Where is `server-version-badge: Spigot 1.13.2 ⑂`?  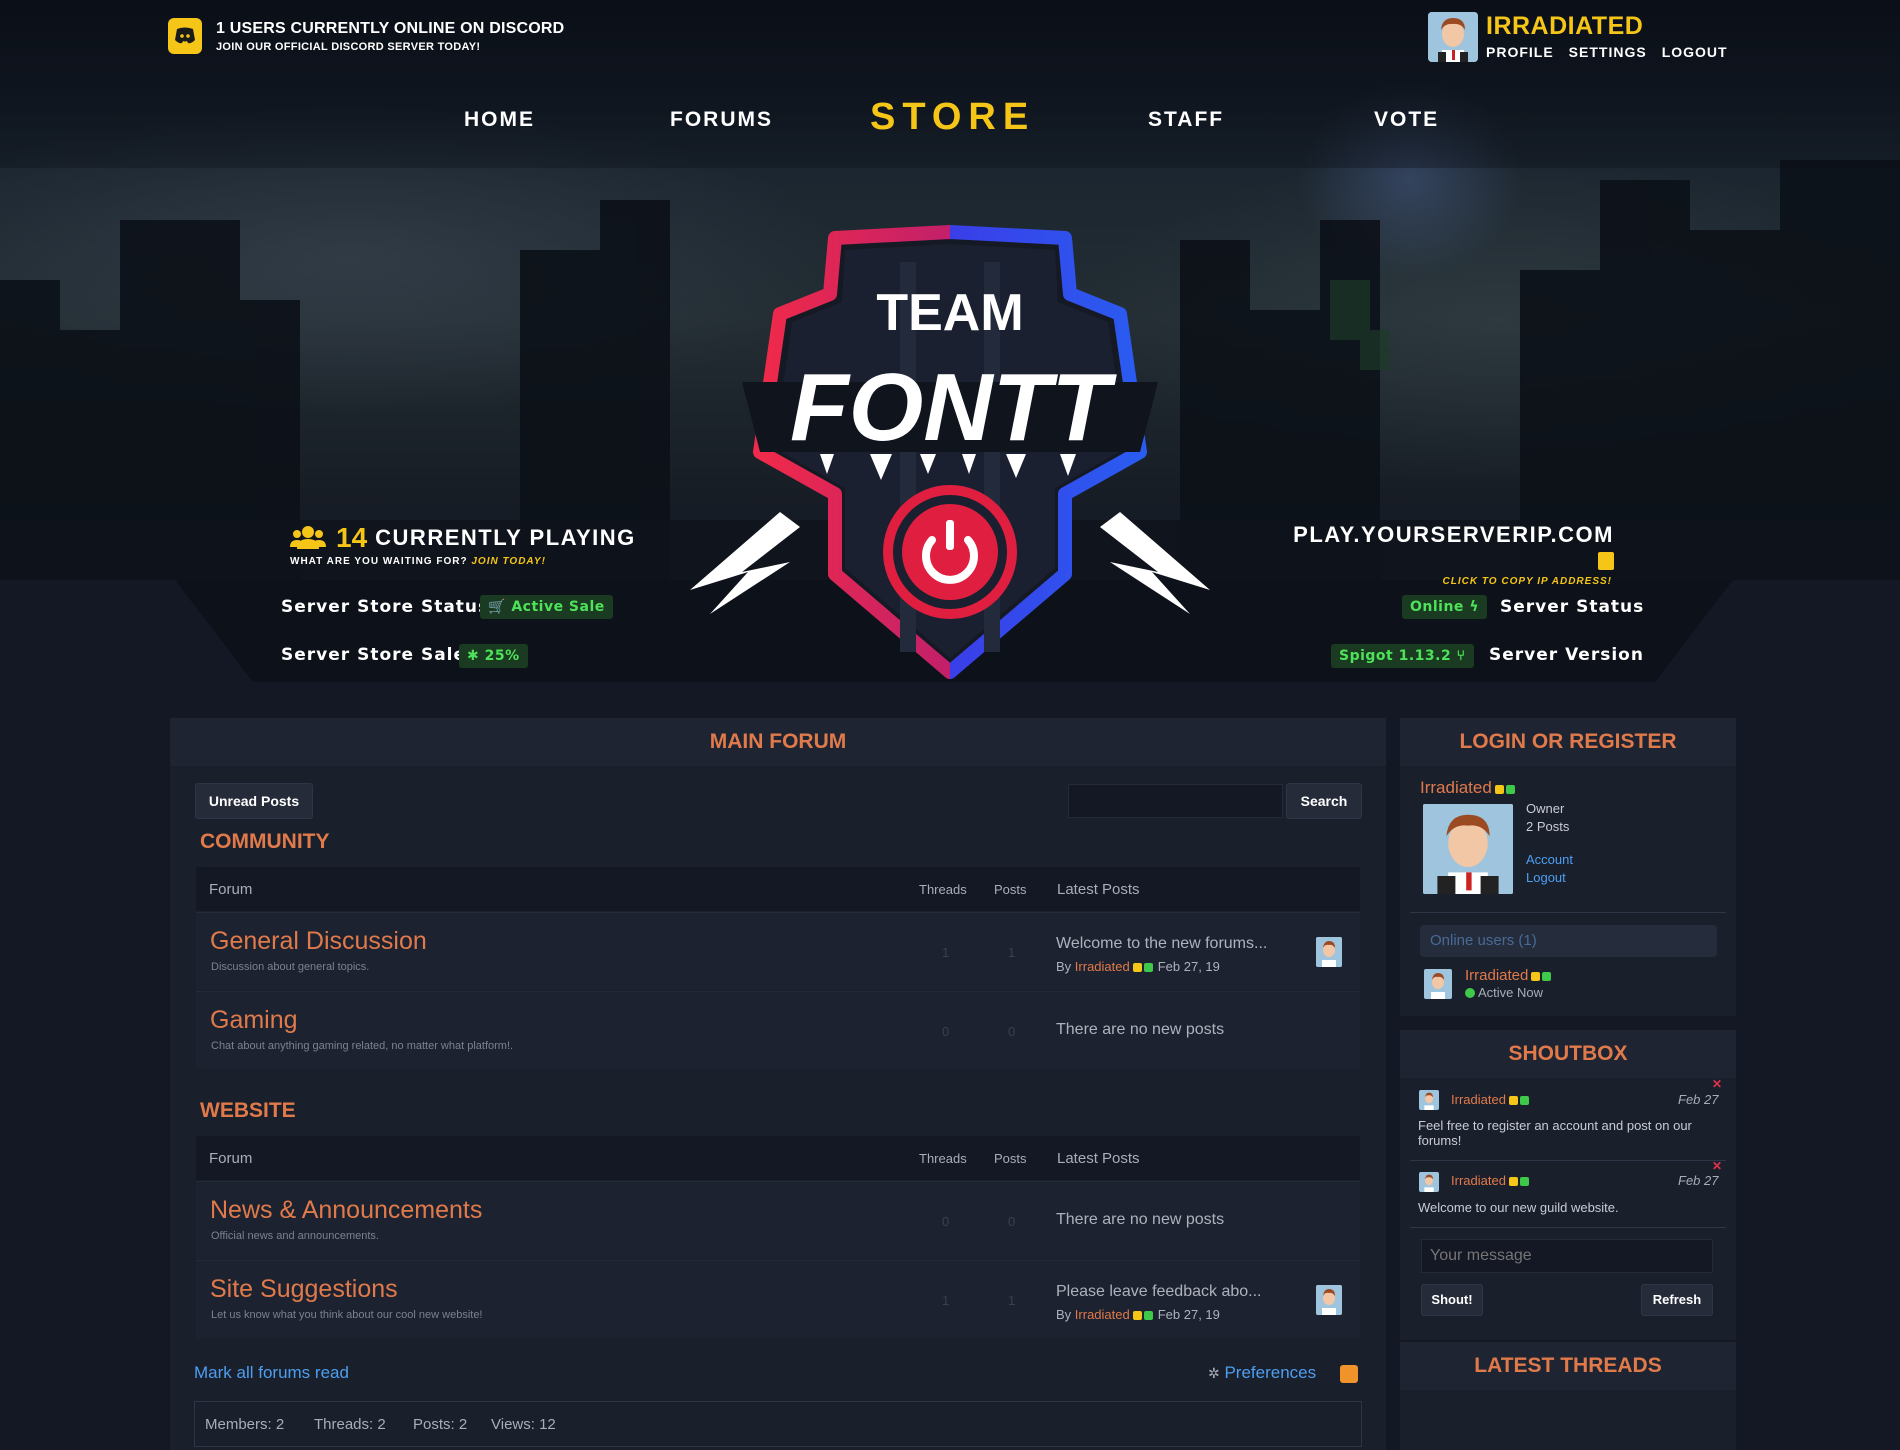 server-version-badge: Spigot 1.13.2 ⑂ is located at coordinates (1402, 656).